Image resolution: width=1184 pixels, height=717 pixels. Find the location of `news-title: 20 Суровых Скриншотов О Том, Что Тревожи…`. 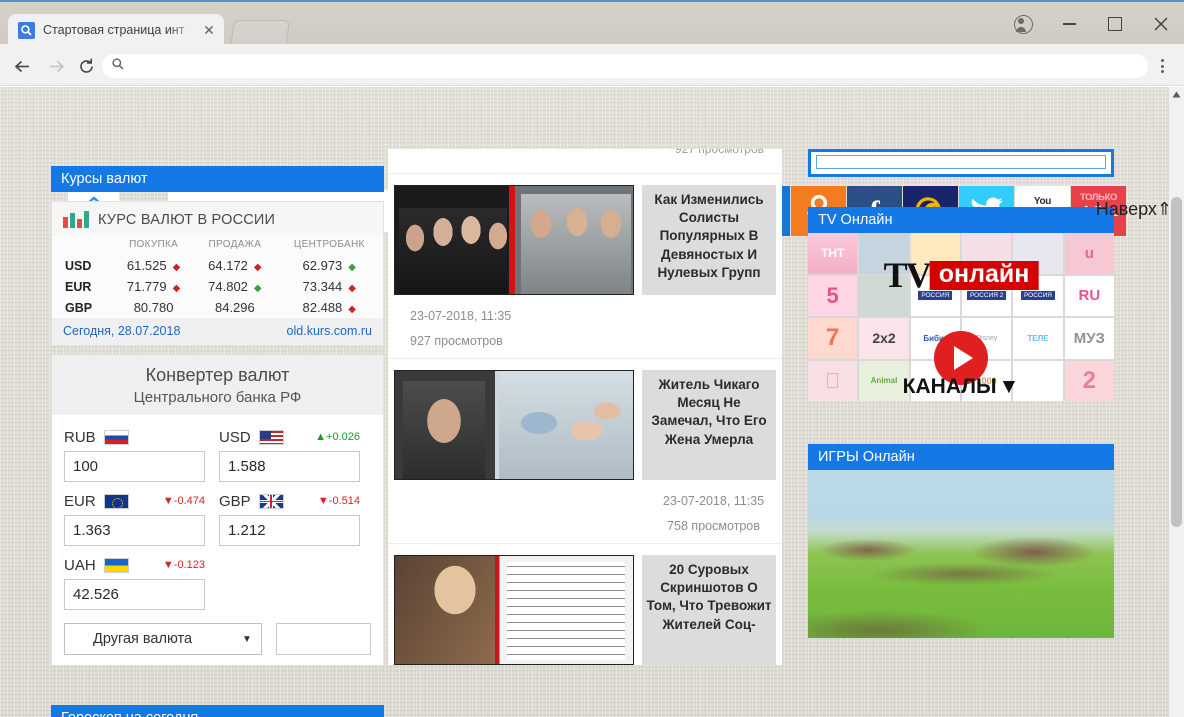

news-title: 20 Суровых Скриншотов О Том, Что Тревожи… is located at coordinates (709, 610).